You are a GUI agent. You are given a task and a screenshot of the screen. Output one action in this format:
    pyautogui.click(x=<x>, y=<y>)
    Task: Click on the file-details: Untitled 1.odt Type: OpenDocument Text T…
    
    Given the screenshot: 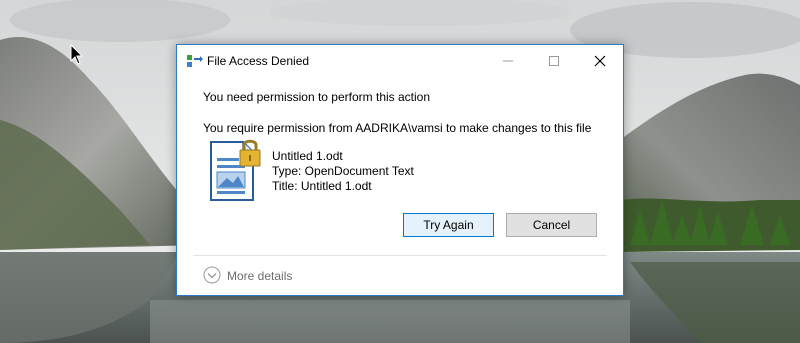 What is the action you would take?
    pyautogui.click(x=343, y=171)
    